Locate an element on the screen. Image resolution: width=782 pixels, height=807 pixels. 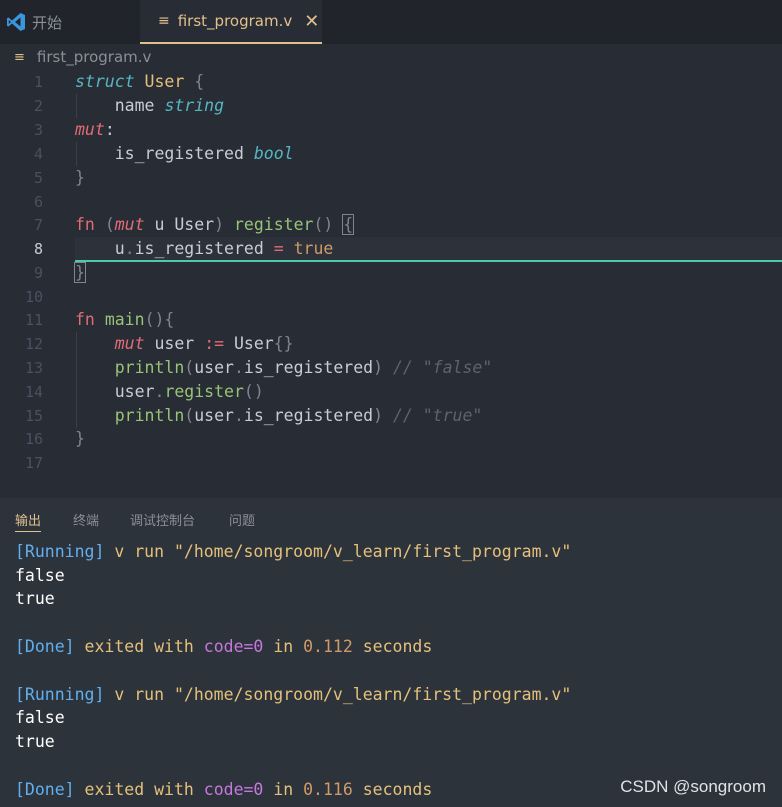
token: := is located at coordinates (214, 343).